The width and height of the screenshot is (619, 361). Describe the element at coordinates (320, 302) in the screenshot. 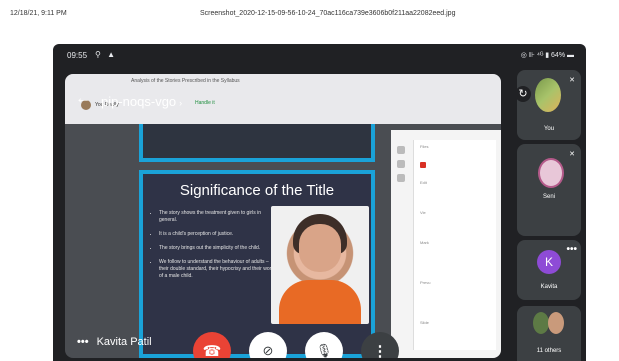

I see `portrait-shirt` at that location.